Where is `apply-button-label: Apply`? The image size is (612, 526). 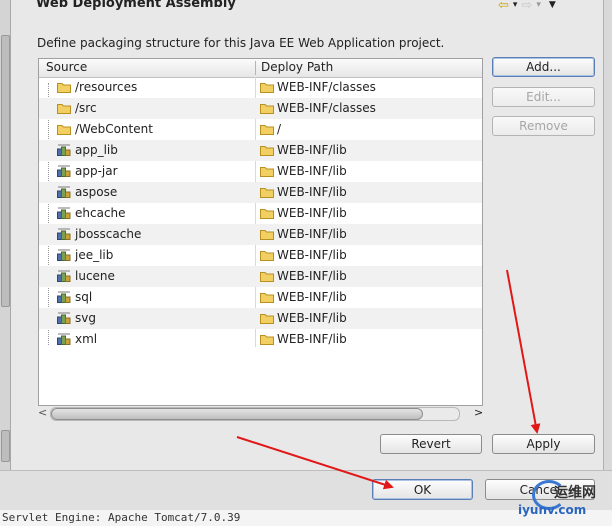 apply-button-label: Apply is located at coordinates (543, 444).